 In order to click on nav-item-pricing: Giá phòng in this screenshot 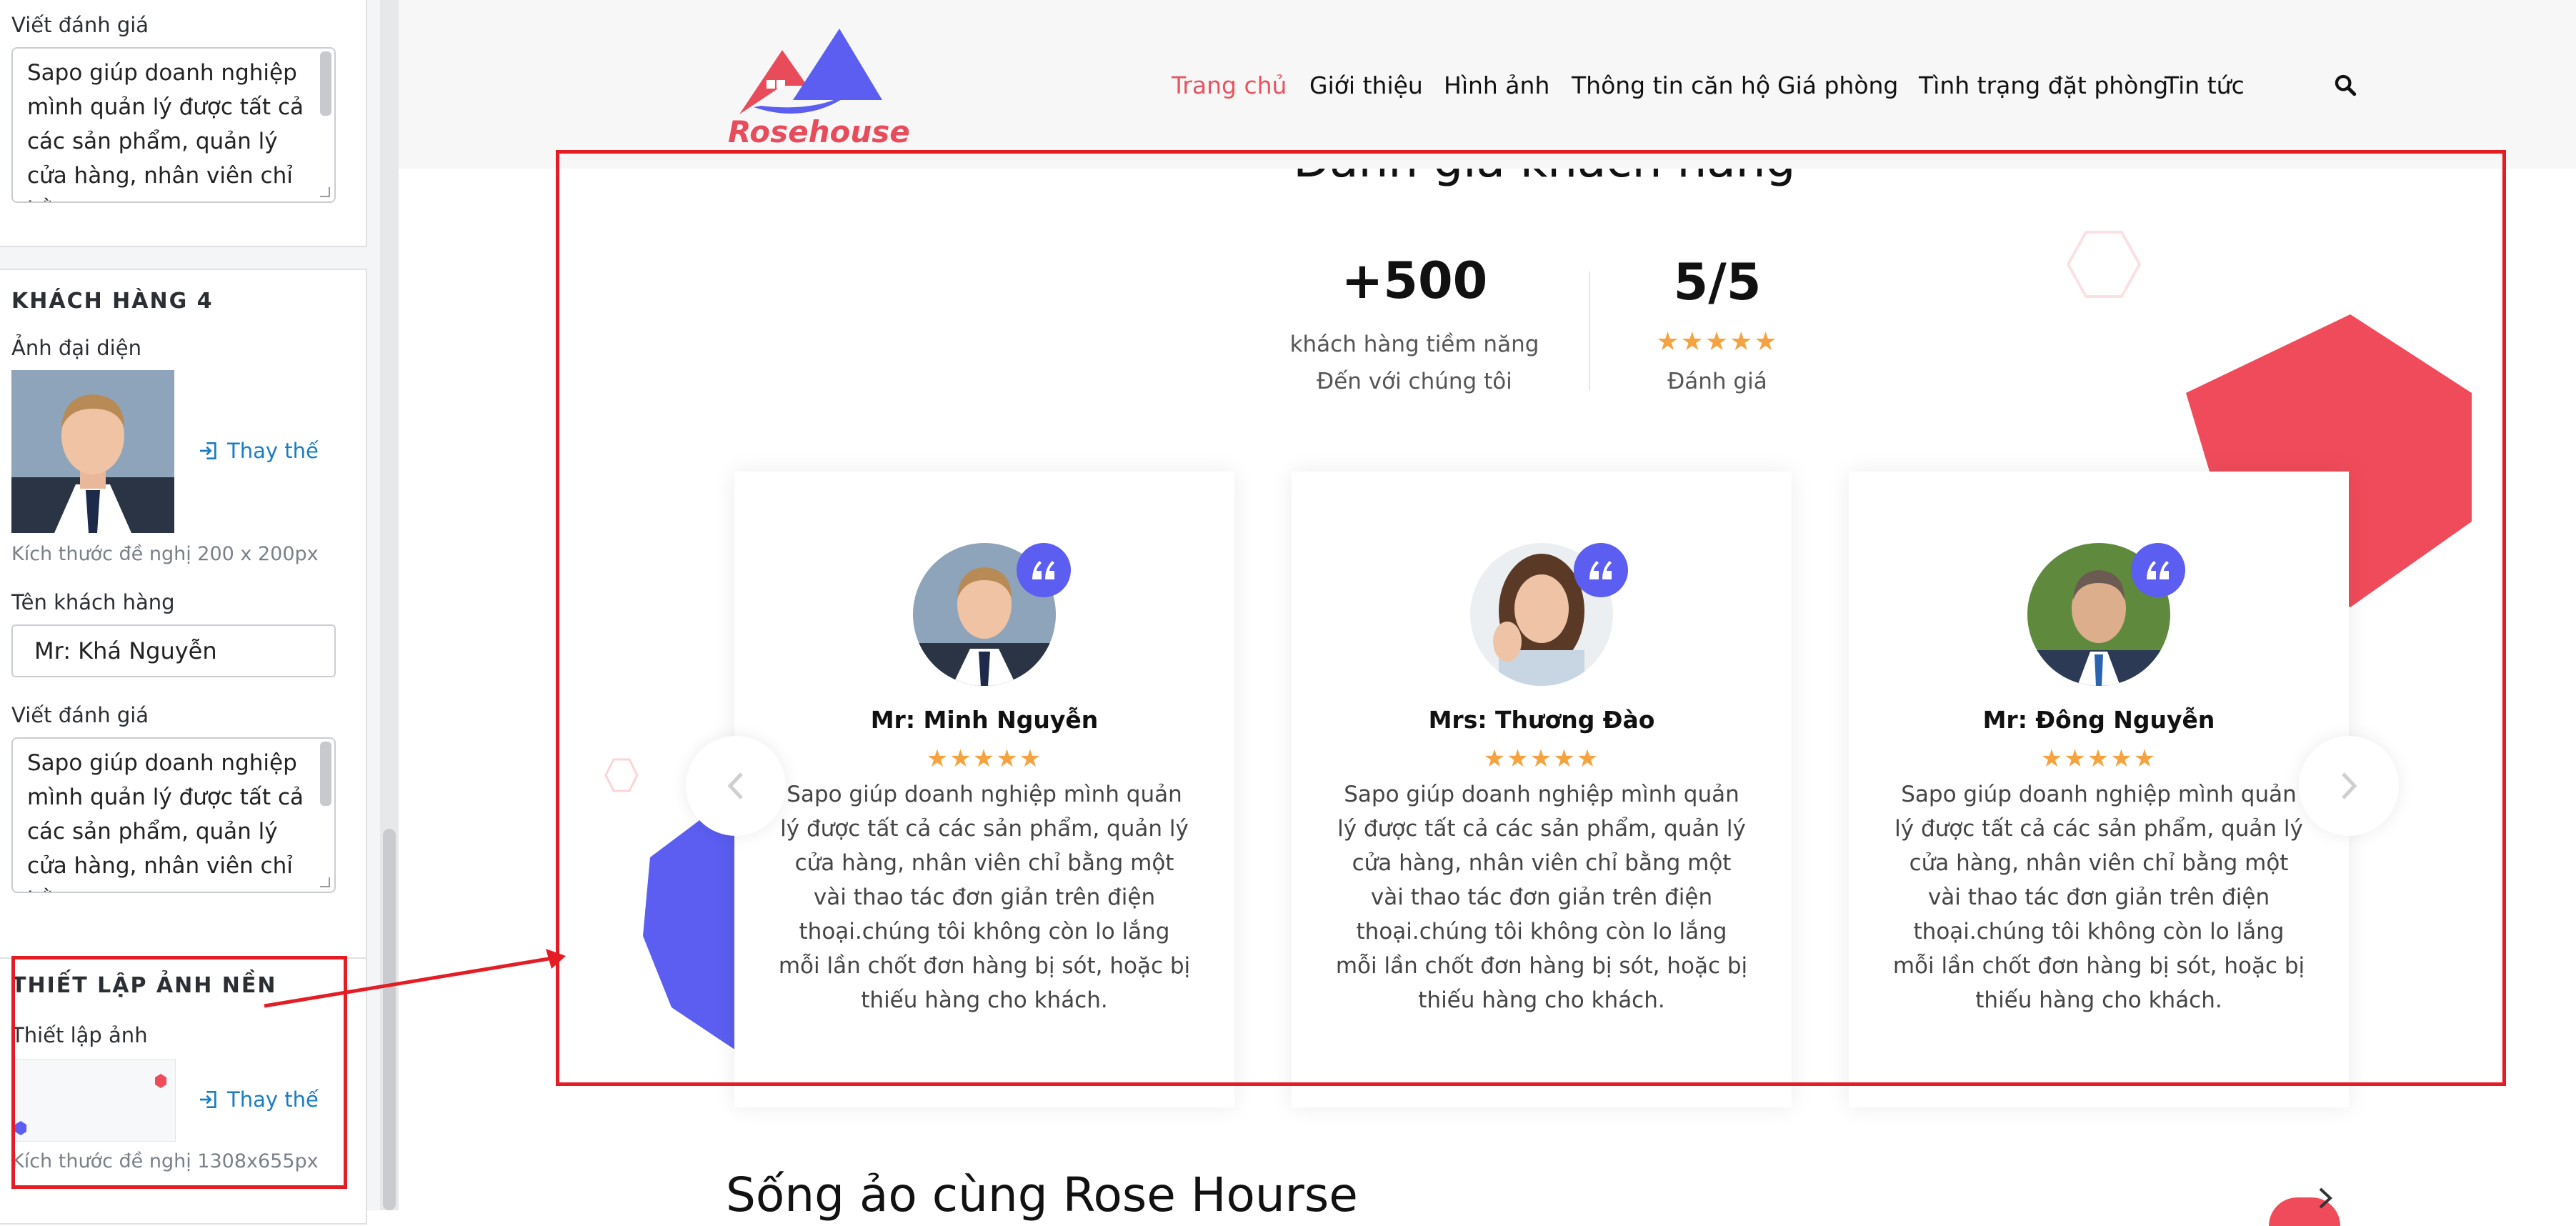, I will do `click(1837, 85)`.